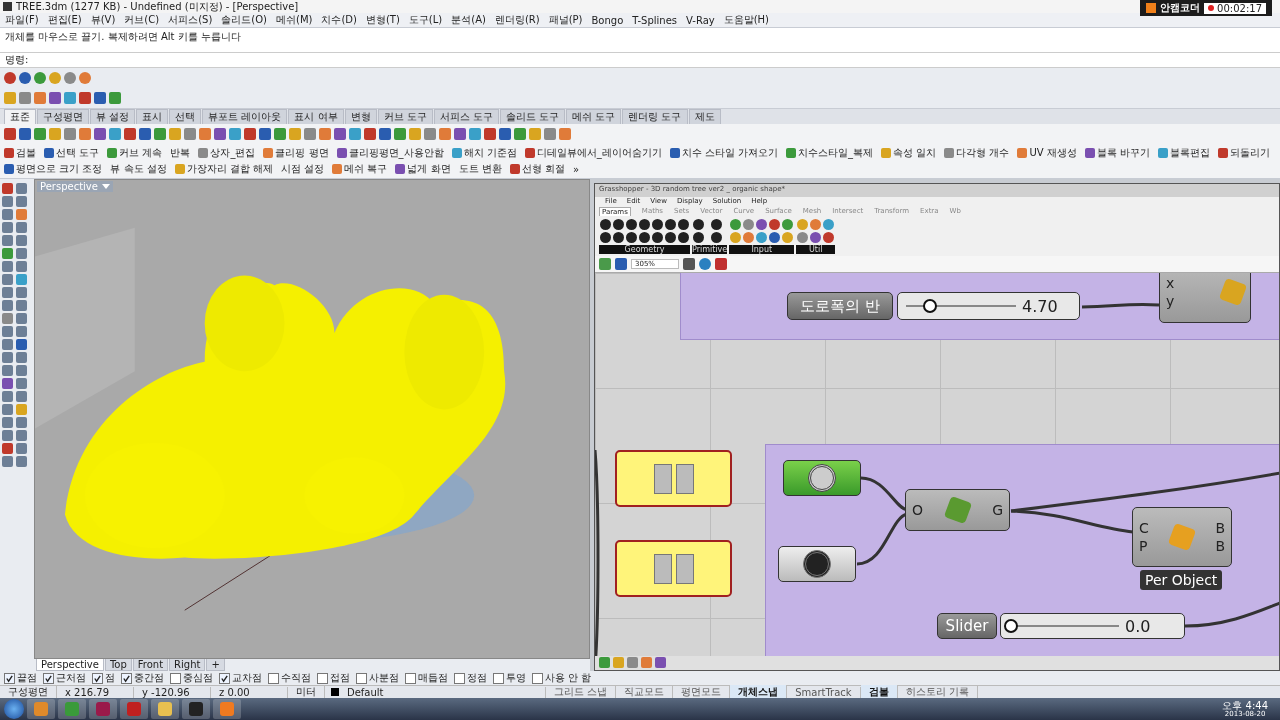 This screenshot has width=1280, height=720. I want to click on viewport-tab: Front, so click(150, 665).